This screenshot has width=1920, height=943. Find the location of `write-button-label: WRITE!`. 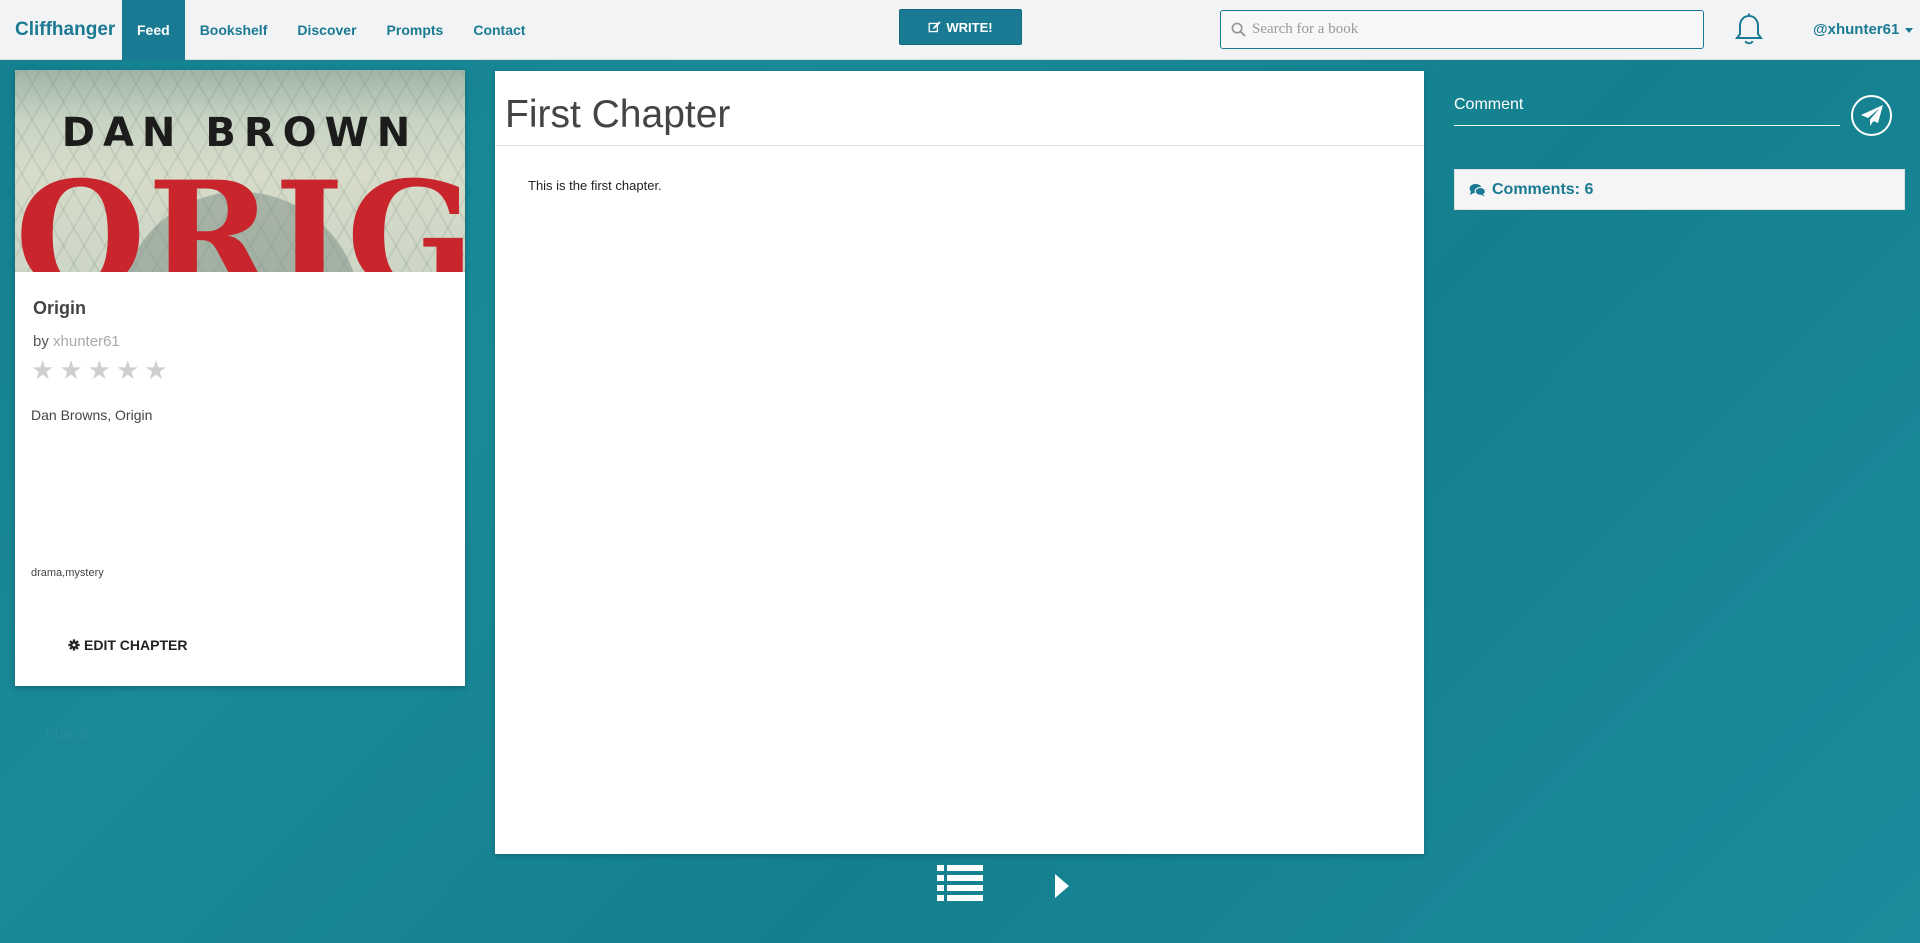

write-button-label: WRITE! is located at coordinates (969, 27).